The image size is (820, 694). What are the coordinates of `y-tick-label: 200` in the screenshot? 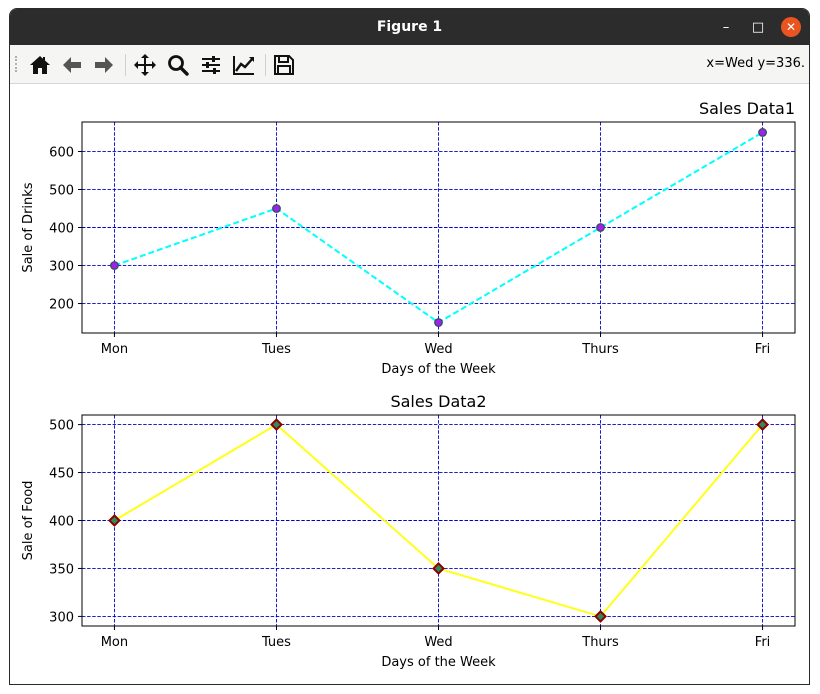 It's located at (61, 305).